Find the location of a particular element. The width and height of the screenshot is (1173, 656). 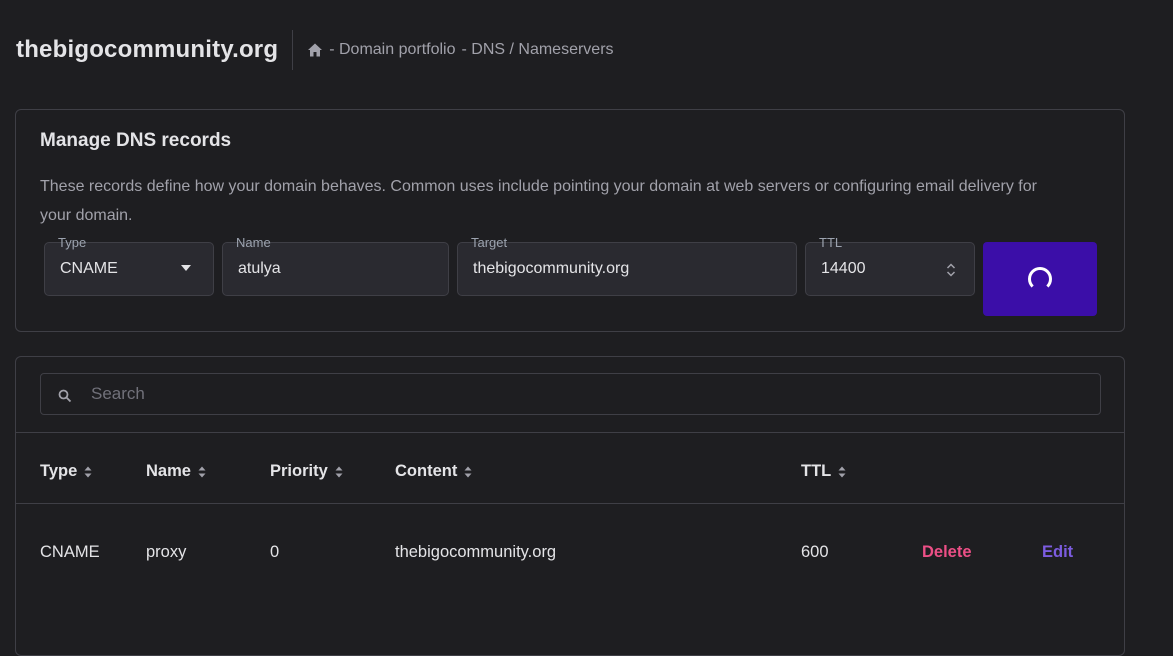

cell-ttl: 600 is located at coordinates (815, 552).